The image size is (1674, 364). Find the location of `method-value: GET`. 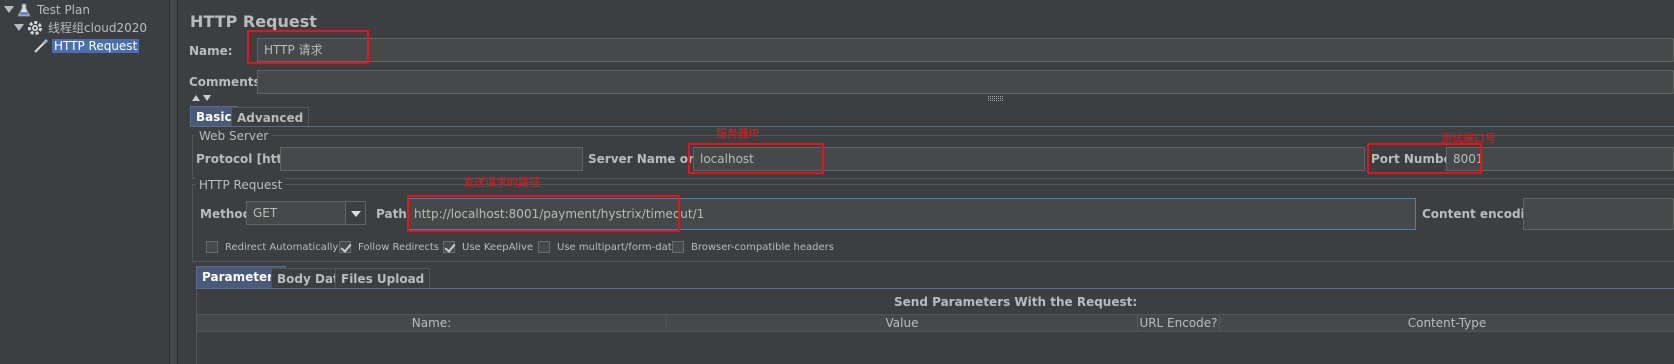

method-value: GET is located at coordinates (265, 213).